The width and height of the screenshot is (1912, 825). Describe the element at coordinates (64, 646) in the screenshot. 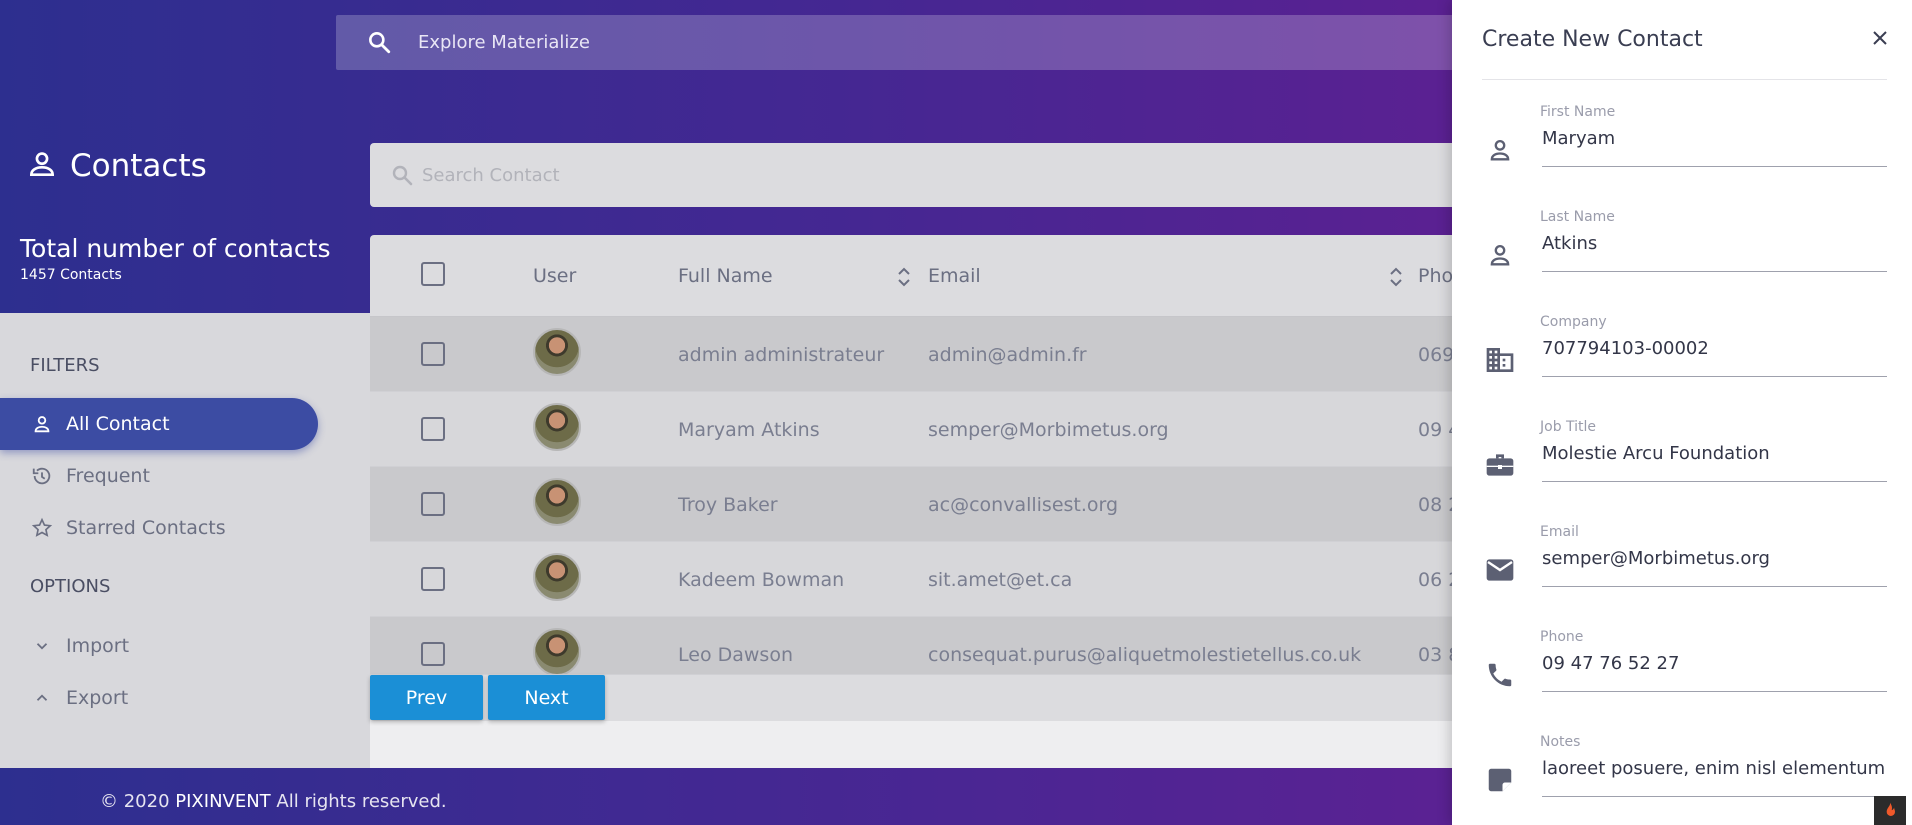

I see `sidebar-item-import: Import` at that location.